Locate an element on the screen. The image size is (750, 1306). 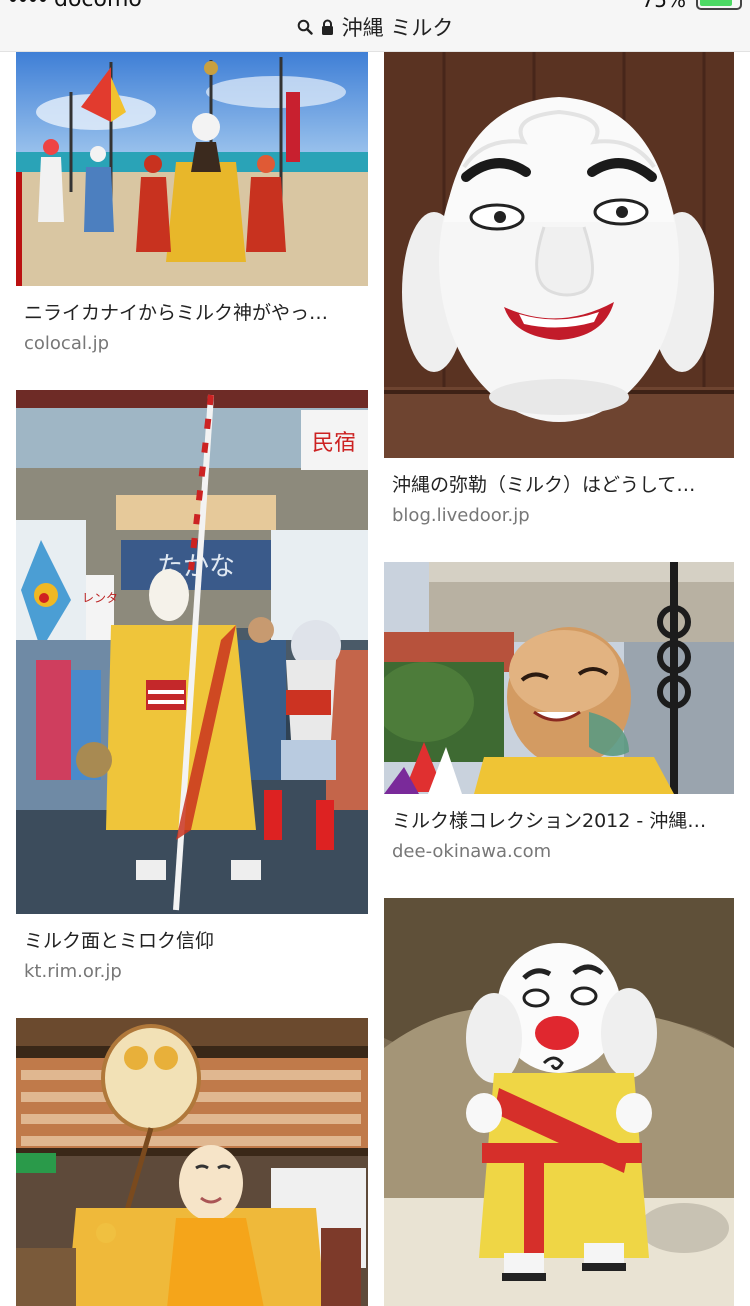
result-image-white-mask is located at coordinates (559, 255).